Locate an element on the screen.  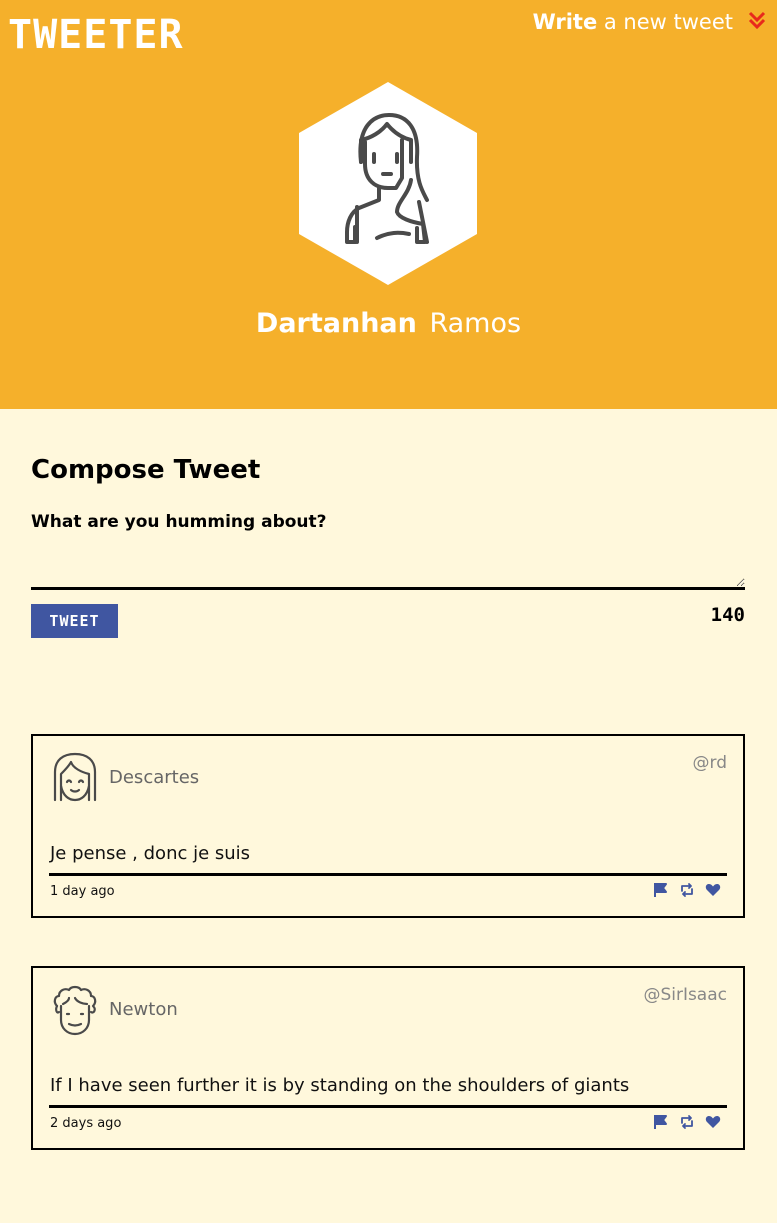
tweet-button: TWEET is located at coordinates (74, 621).